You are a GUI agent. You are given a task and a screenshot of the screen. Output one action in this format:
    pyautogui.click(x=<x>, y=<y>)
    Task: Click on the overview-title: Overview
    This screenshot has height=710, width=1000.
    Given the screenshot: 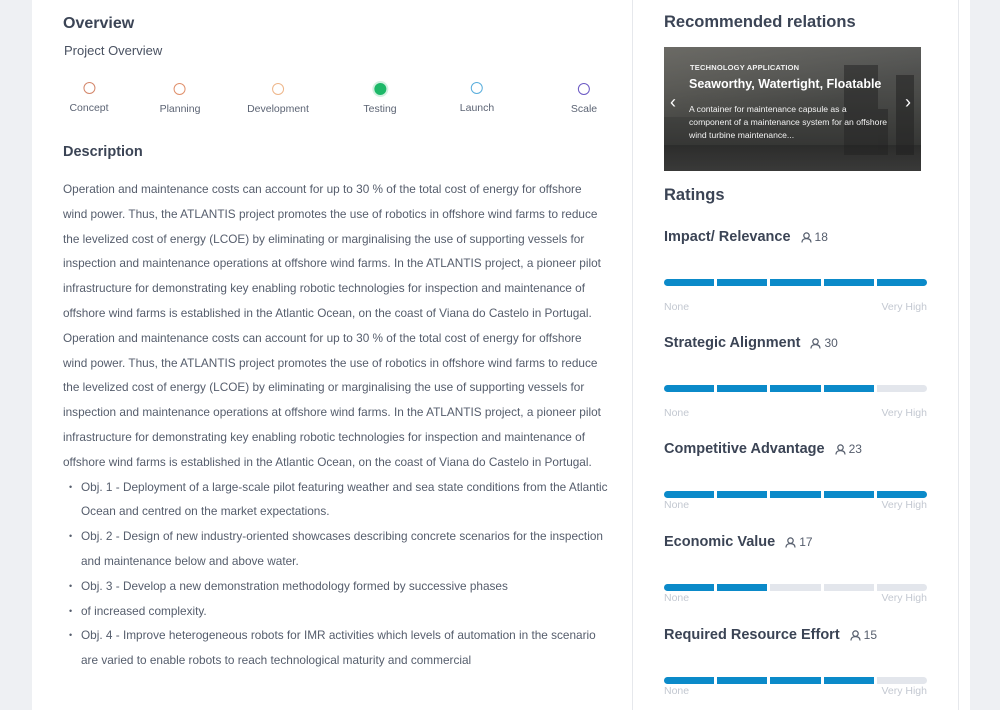 What is the action you would take?
    pyautogui.click(x=99, y=23)
    